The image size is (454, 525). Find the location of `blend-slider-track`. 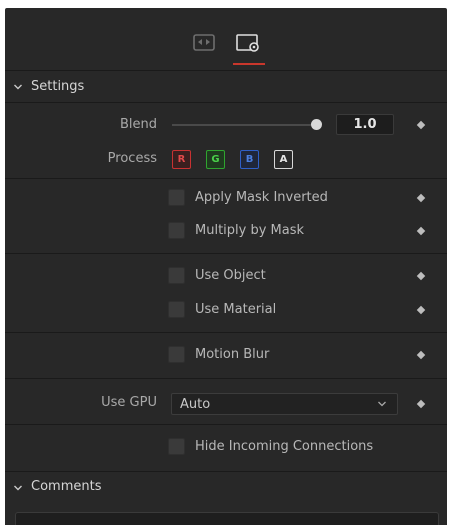

blend-slider-track is located at coordinates (245, 125).